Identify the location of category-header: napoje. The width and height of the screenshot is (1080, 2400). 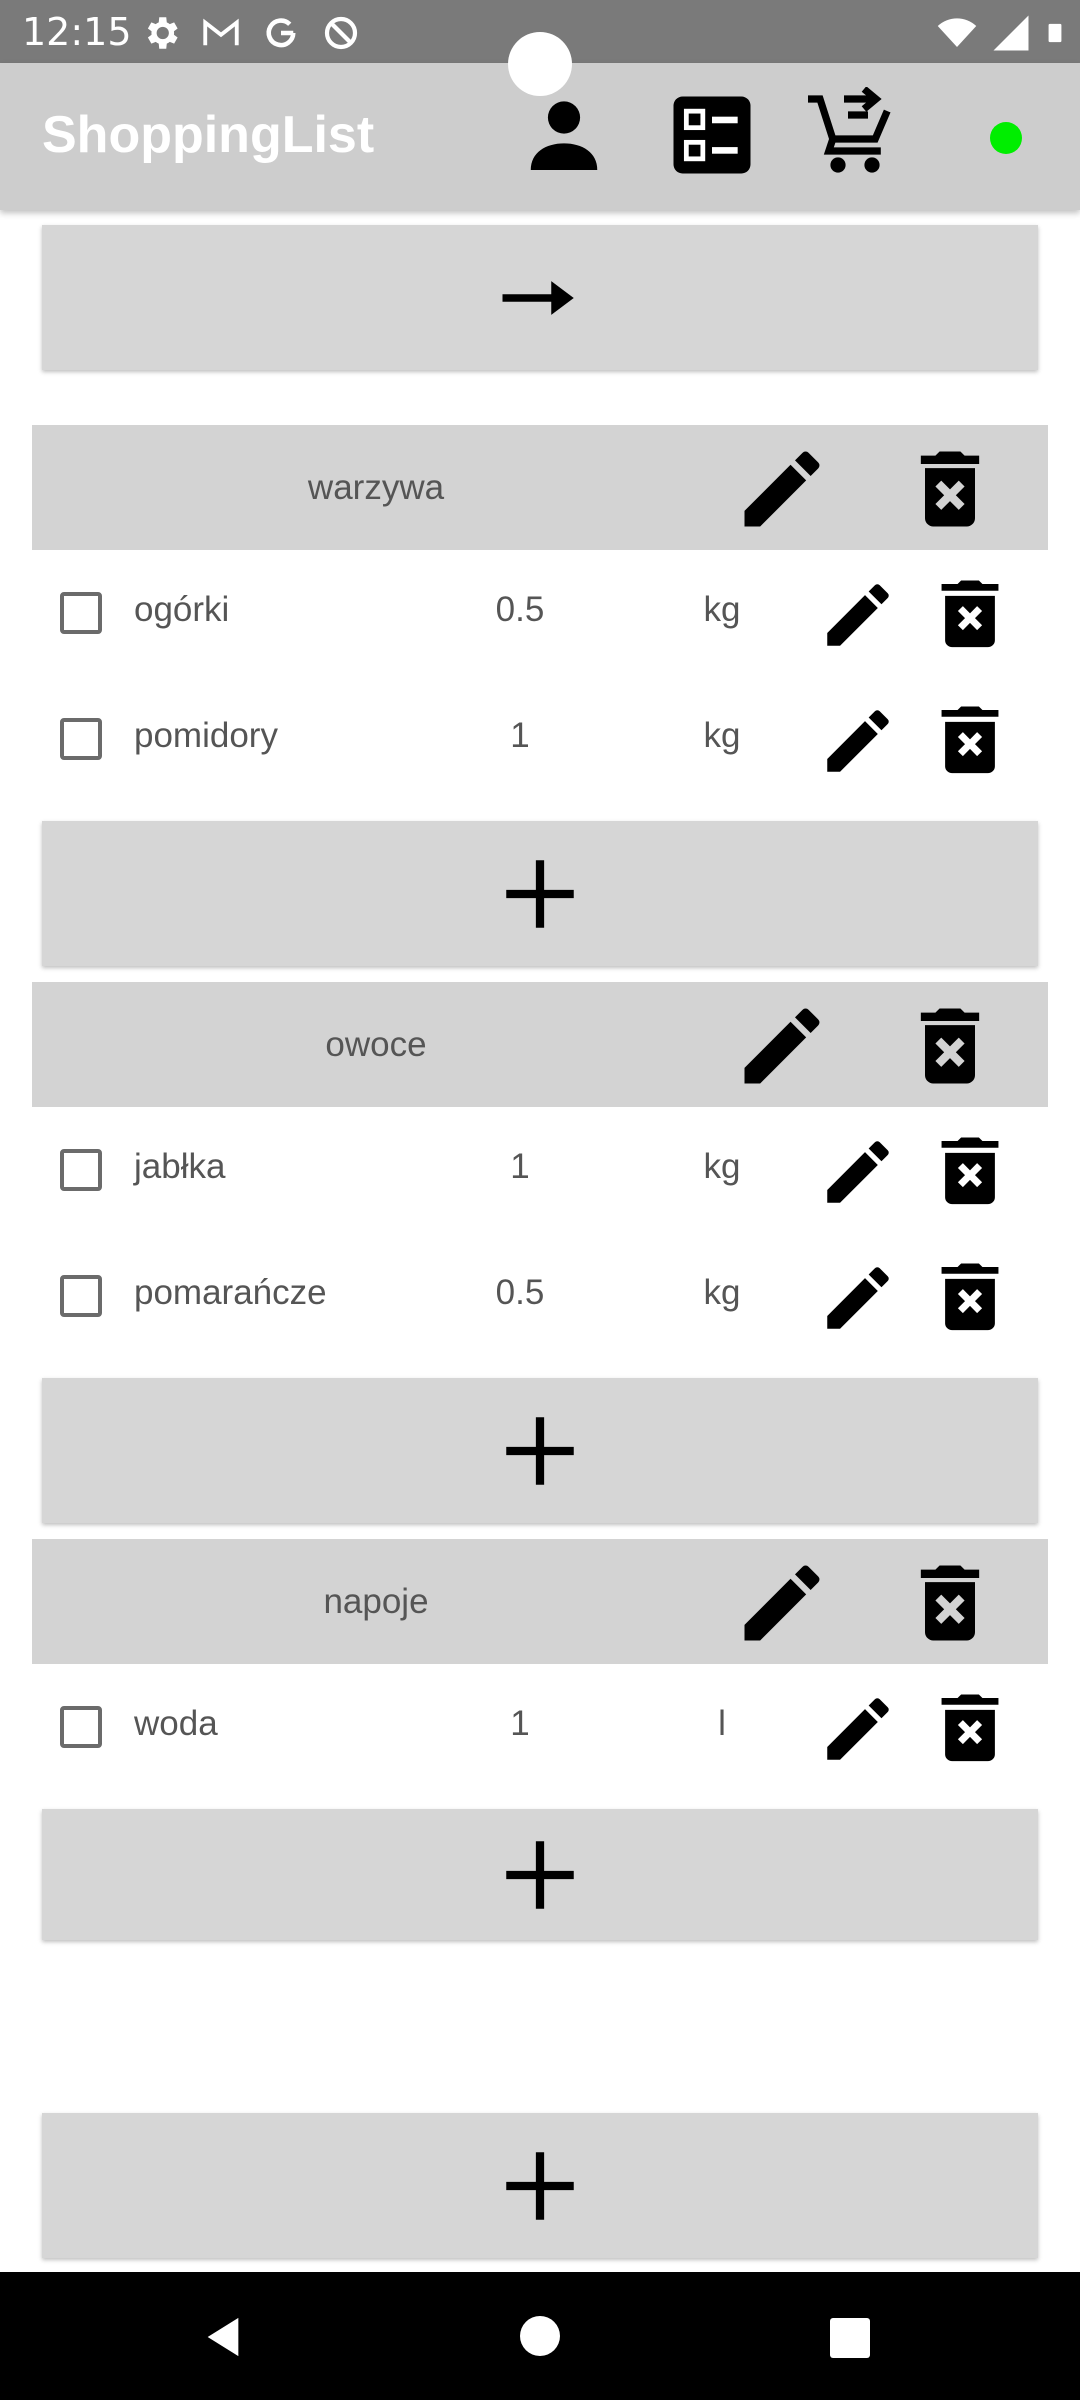
(540, 1601).